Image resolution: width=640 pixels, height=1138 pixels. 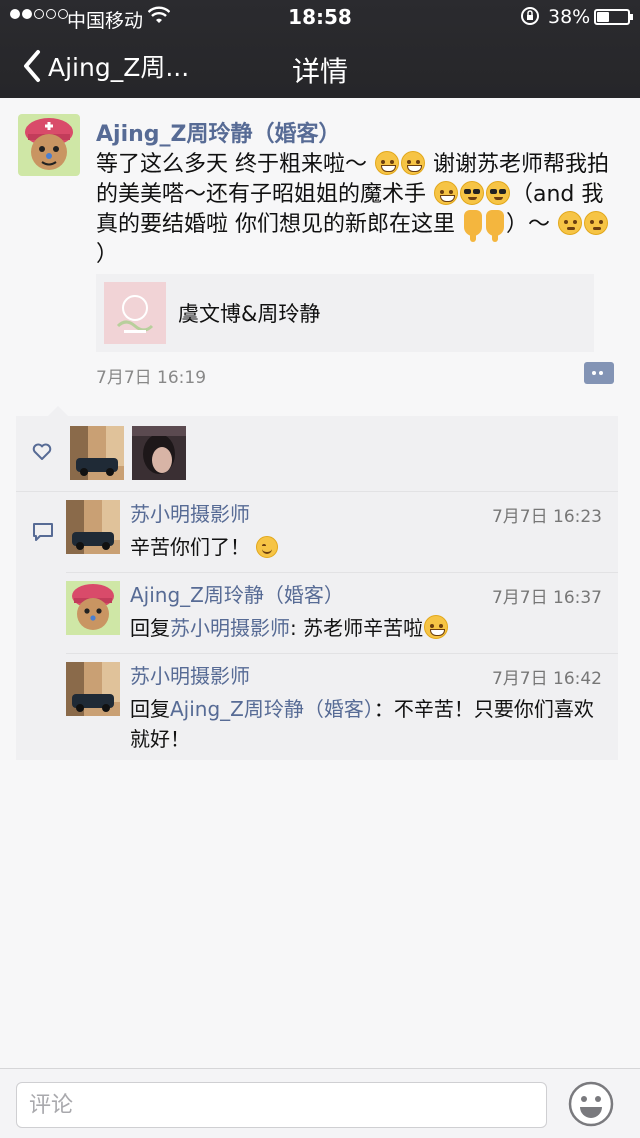 I want to click on comment-input, so click(x=281, y=1105).